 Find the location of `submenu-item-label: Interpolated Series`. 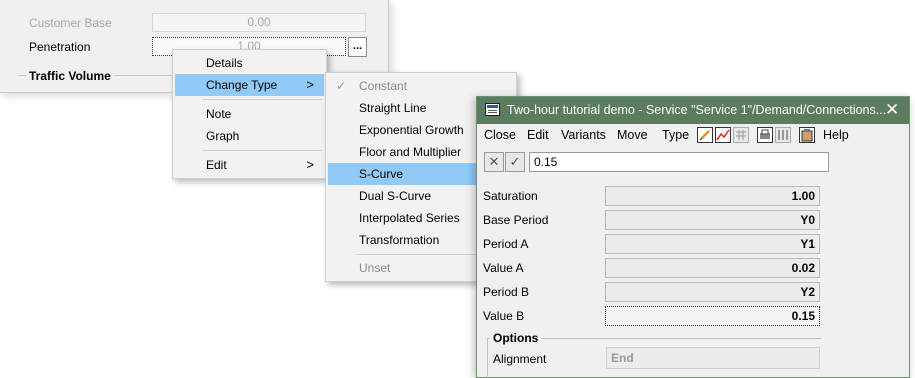

submenu-item-label: Interpolated Series is located at coordinates (409, 218).